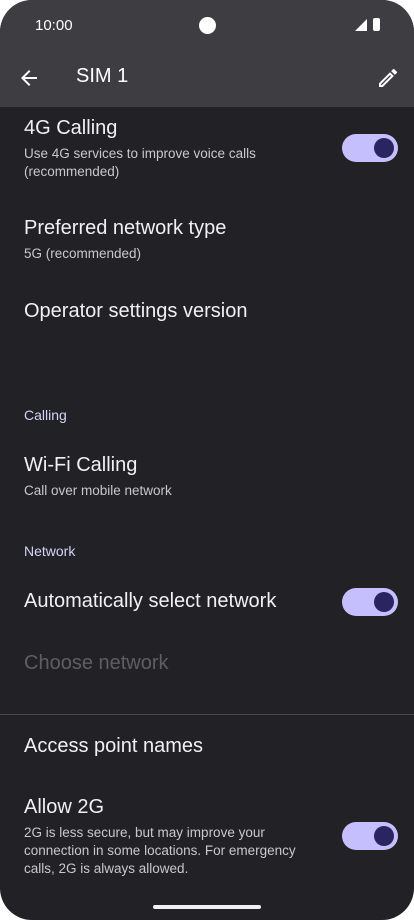 The width and height of the screenshot is (414, 920). I want to click on back-button, so click(29, 78).